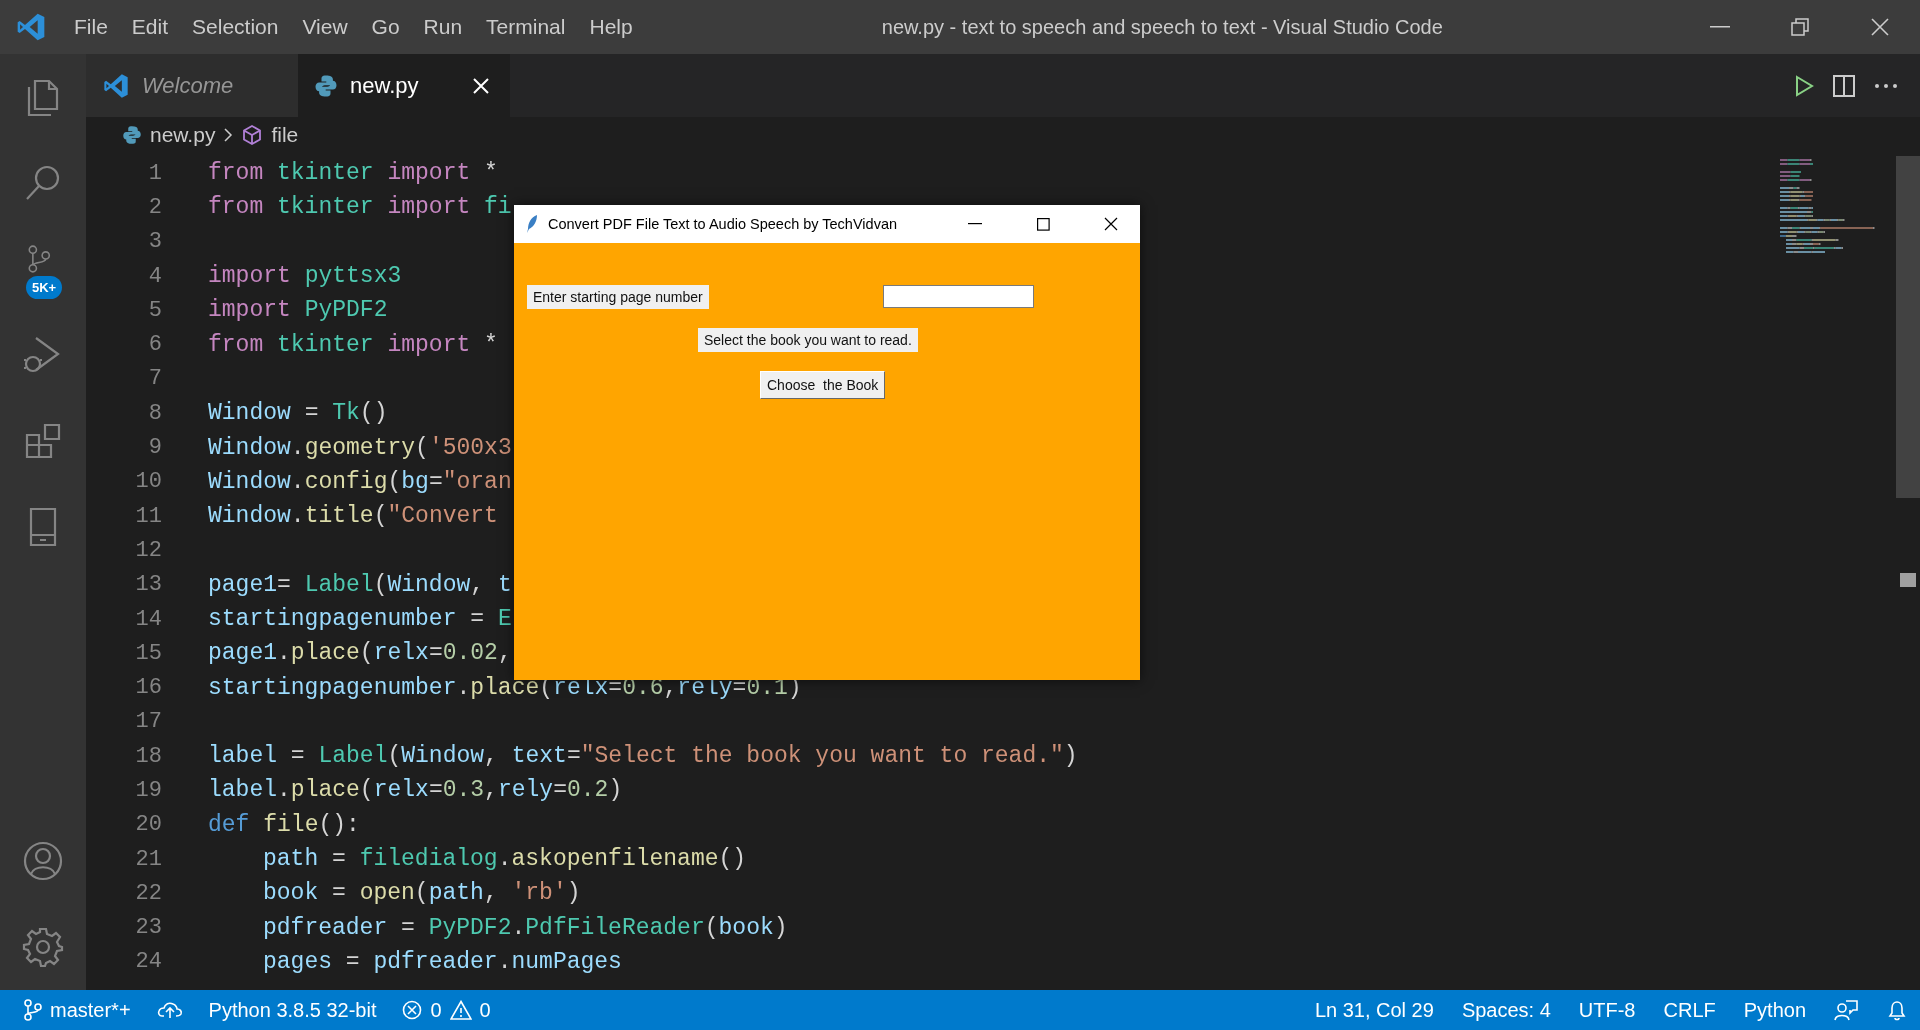  Describe the element at coordinates (305, 276) in the screenshot. I see `code-line: import pyttsx3` at that location.